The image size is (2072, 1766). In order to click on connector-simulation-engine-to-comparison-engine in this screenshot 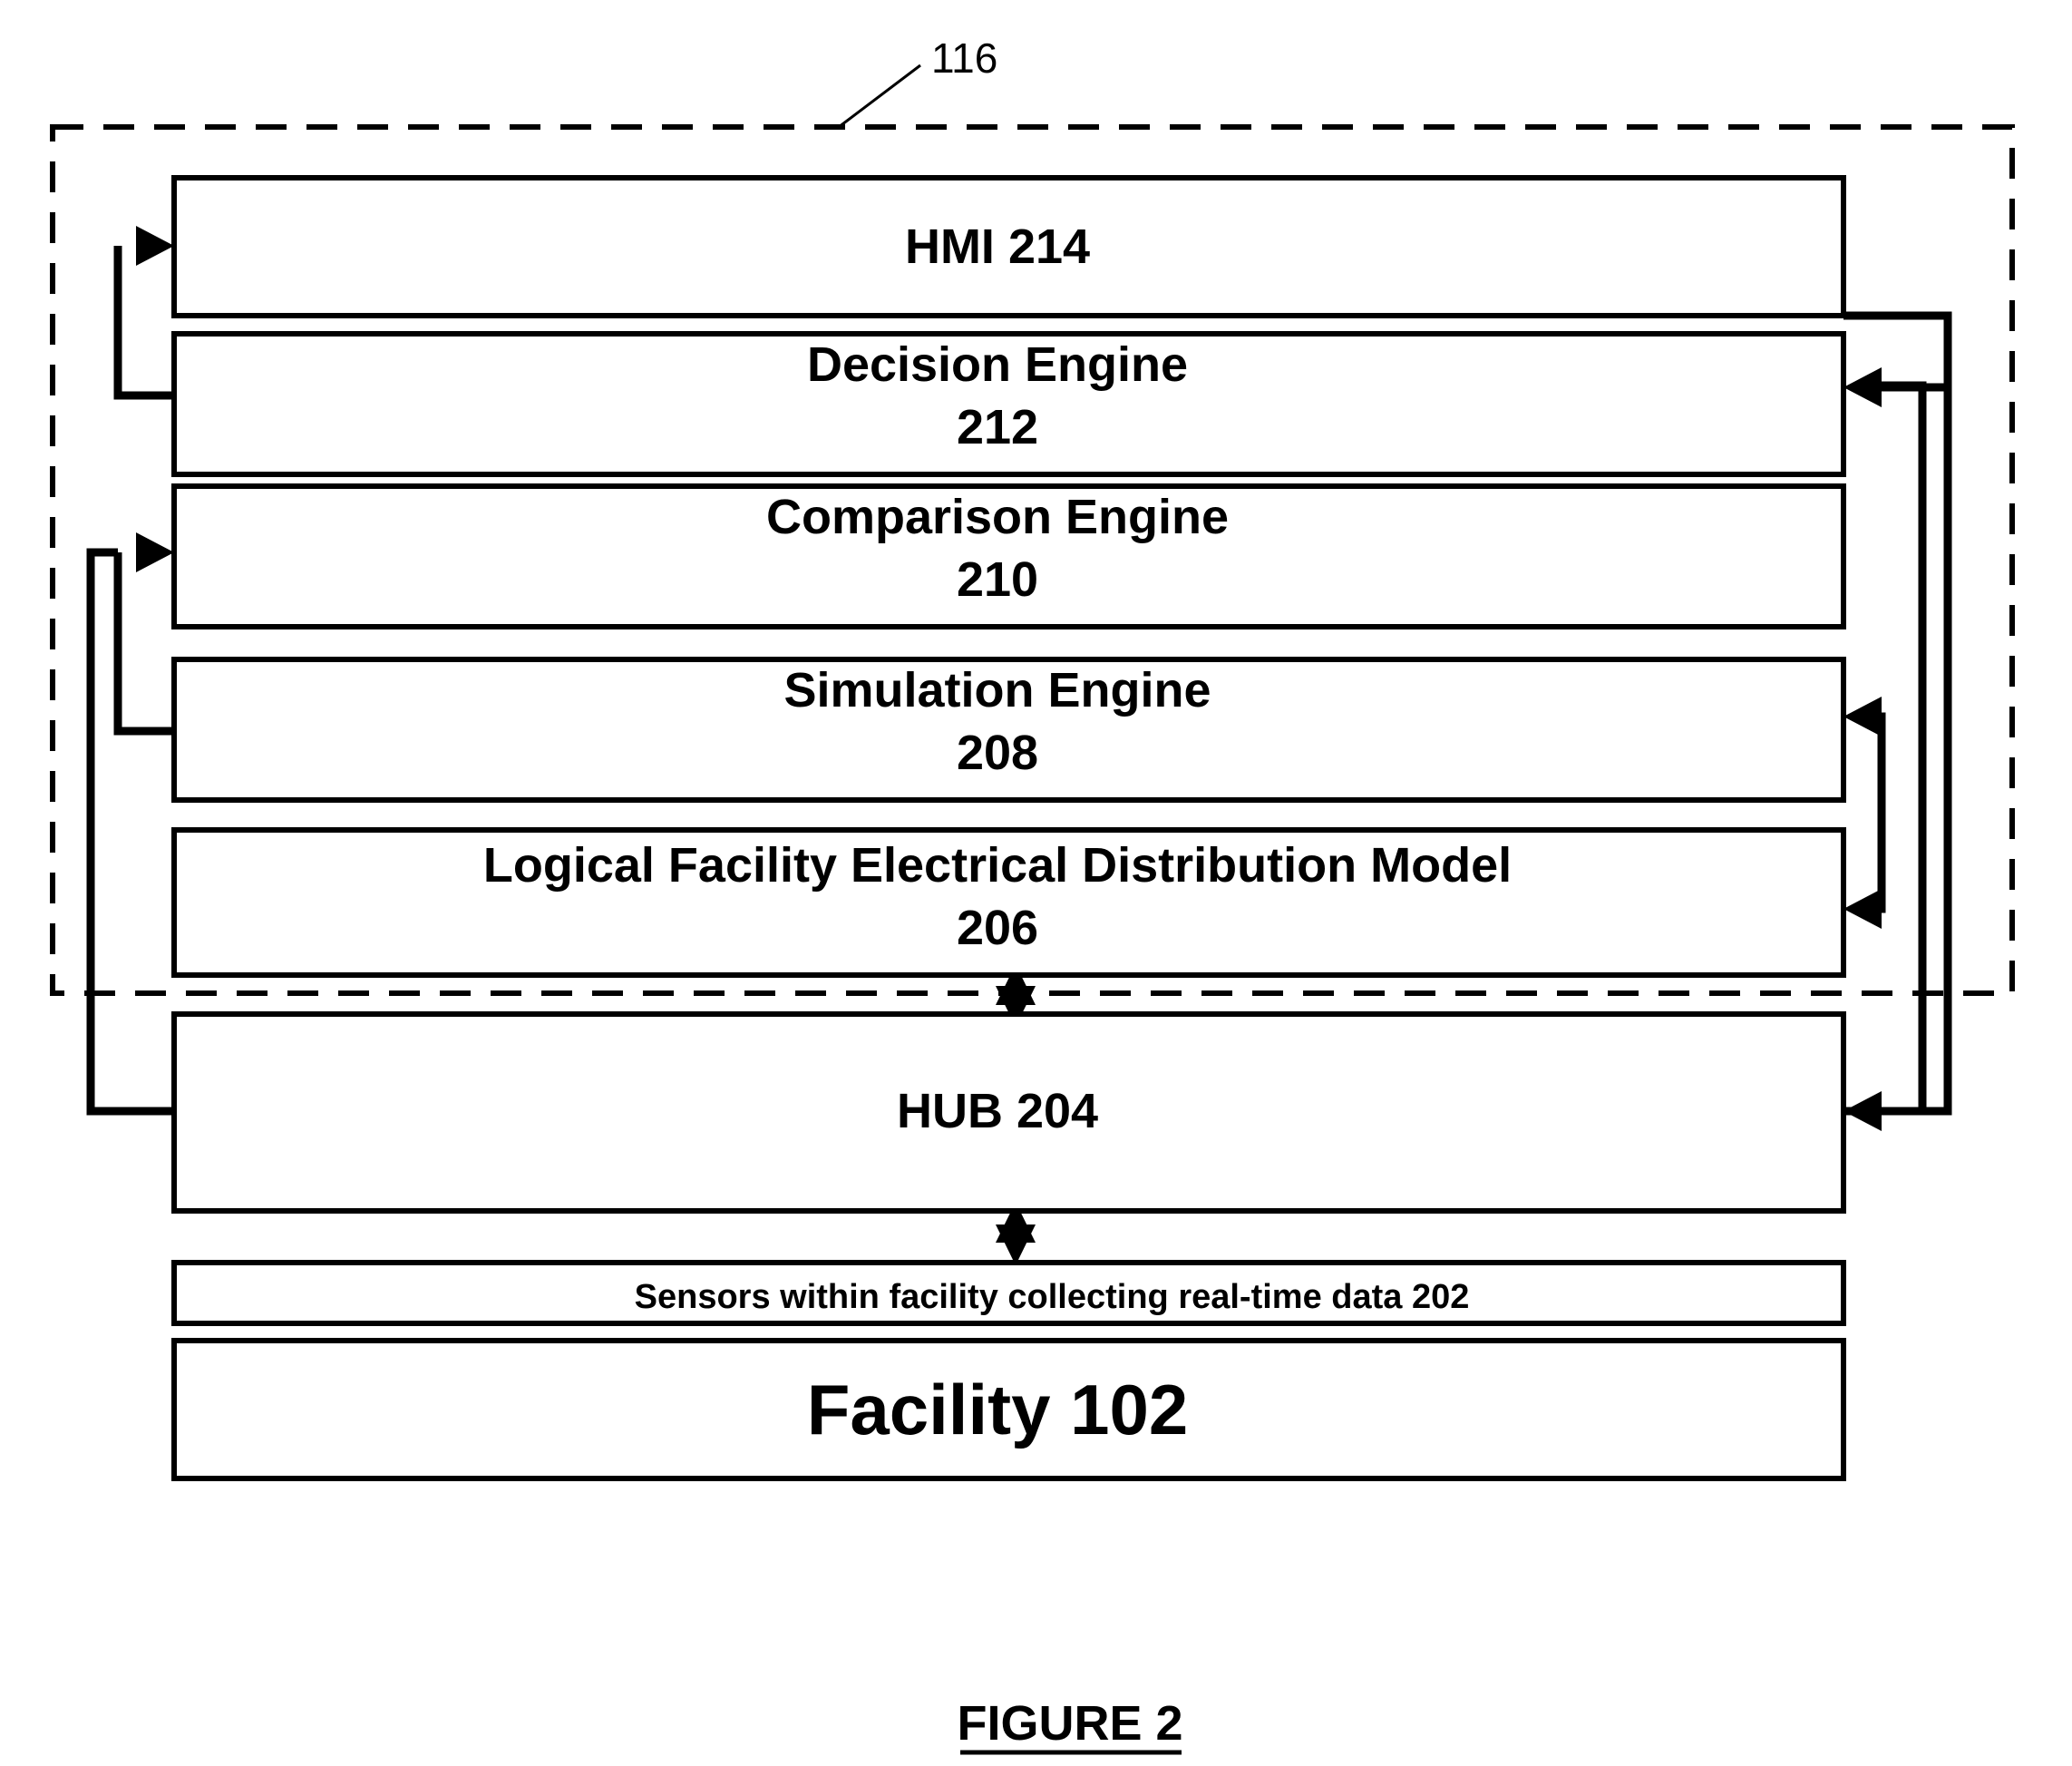, I will do `click(143, 644)`.